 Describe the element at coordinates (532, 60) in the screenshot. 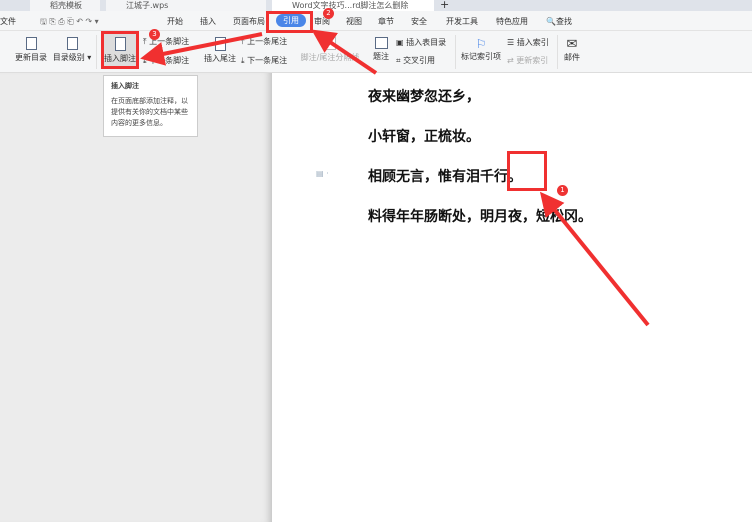

I see `label: 更新索引` at that location.